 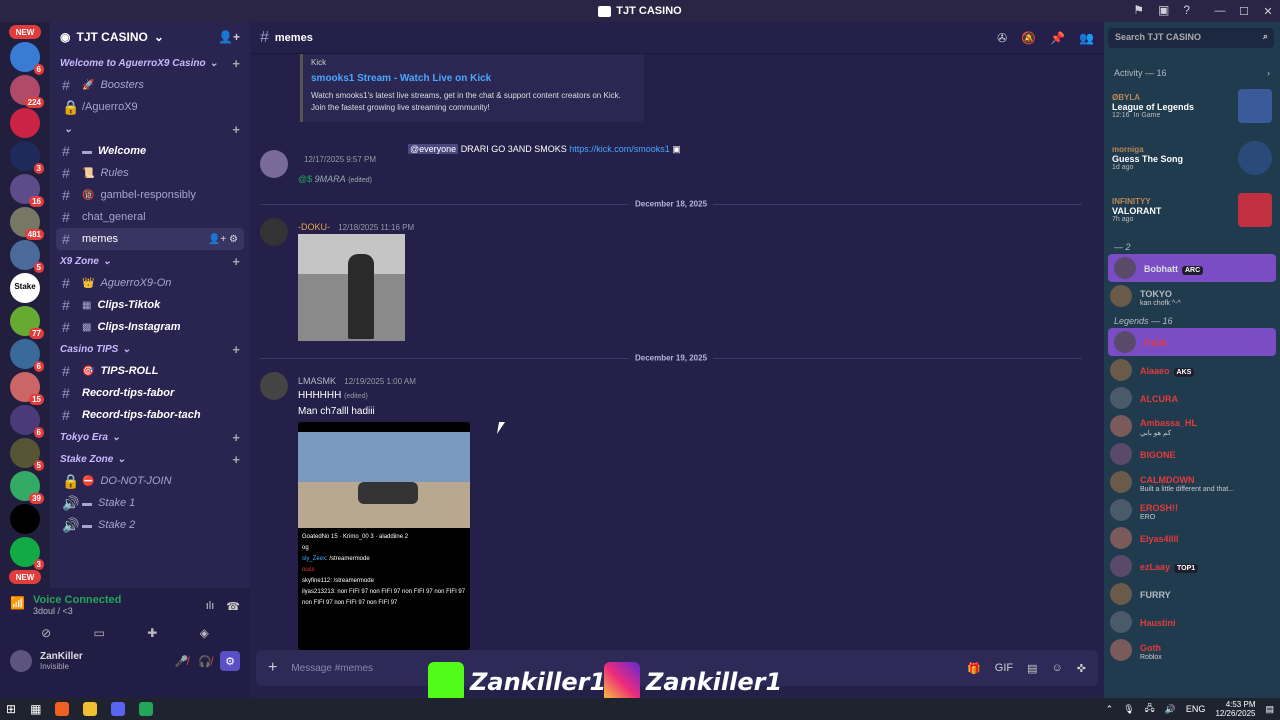 What do you see at coordinates (150, 503) in the screenshot?
I see `channel-item: 🔊 ▬ Stake 1` at bounding box center [150, 503].